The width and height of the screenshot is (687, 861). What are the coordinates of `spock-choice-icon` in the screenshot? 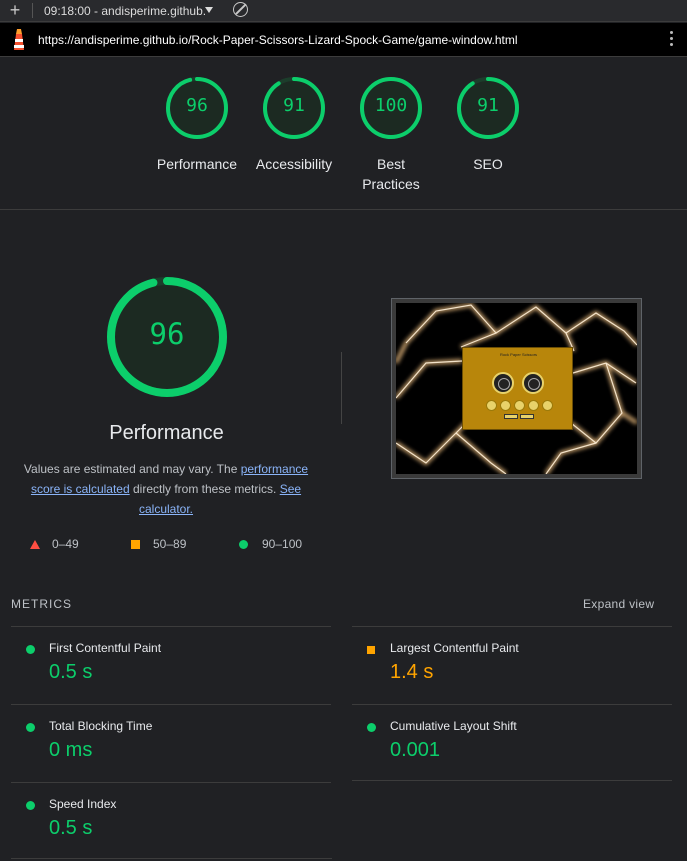 It's located at (547, 405).